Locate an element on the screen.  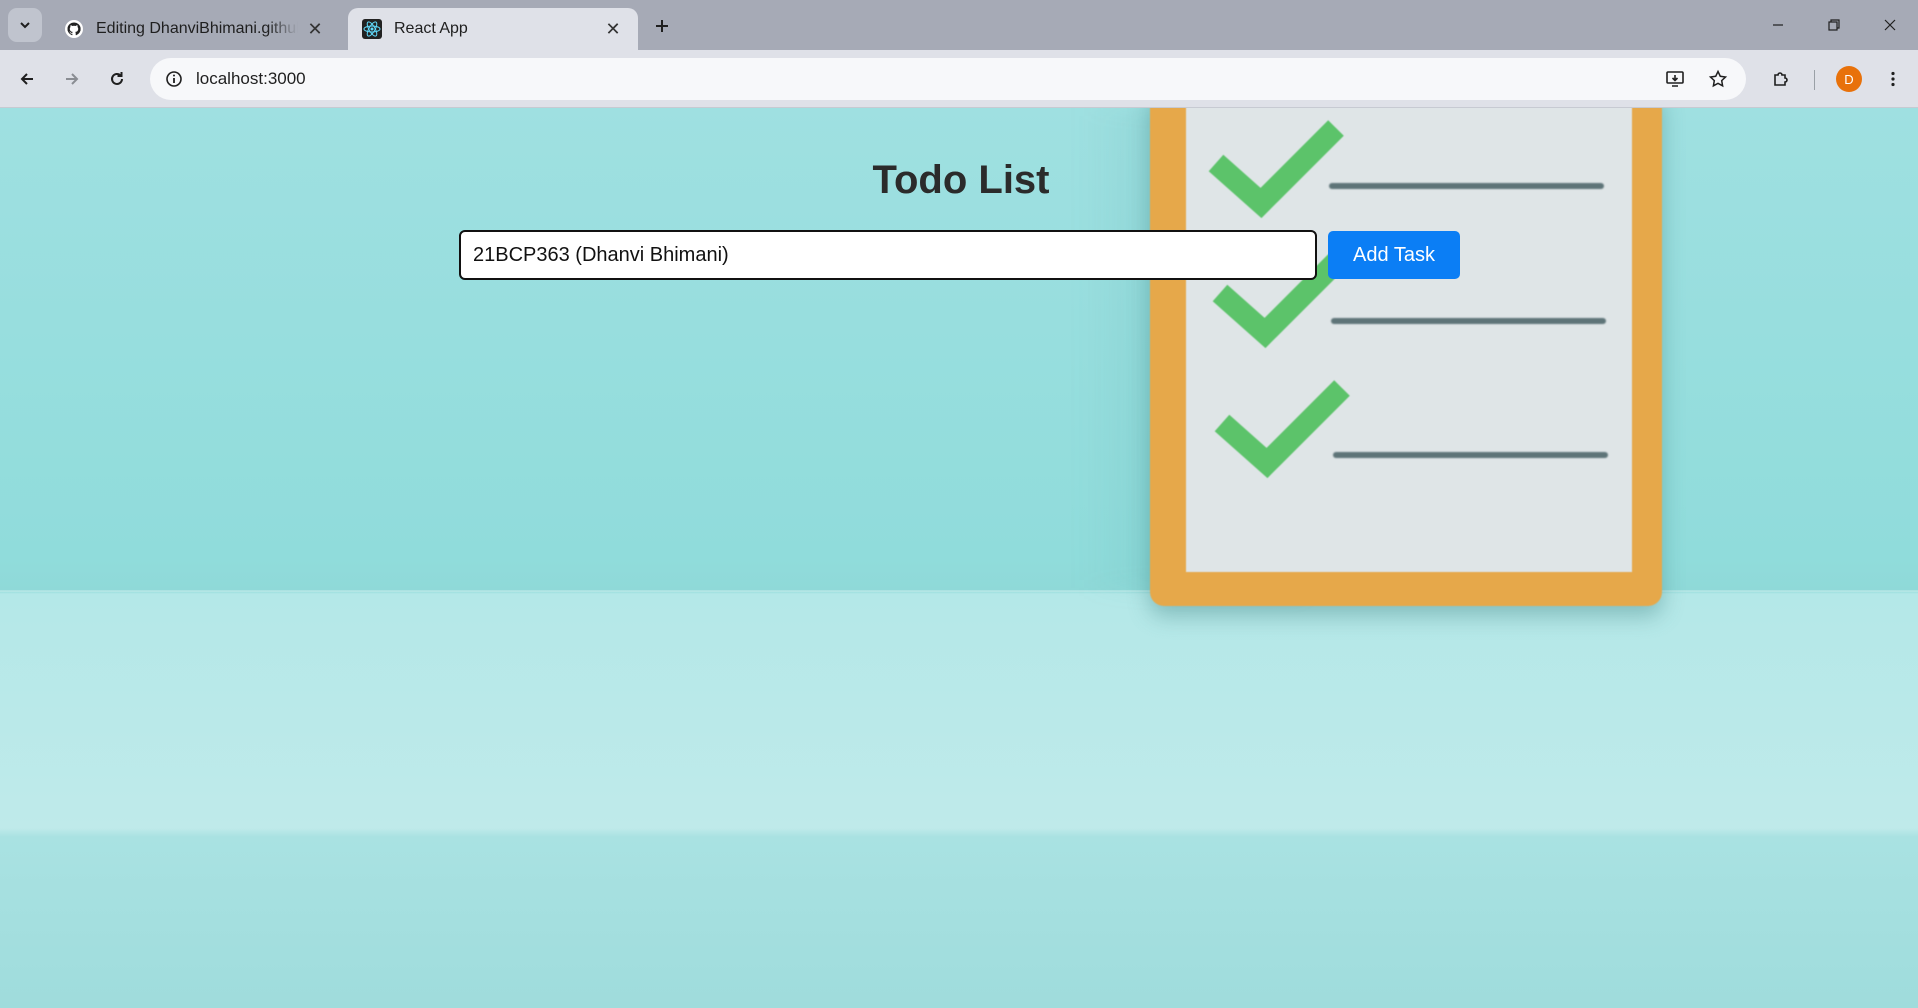
minimize-button is located at coordinates (1778, 25).